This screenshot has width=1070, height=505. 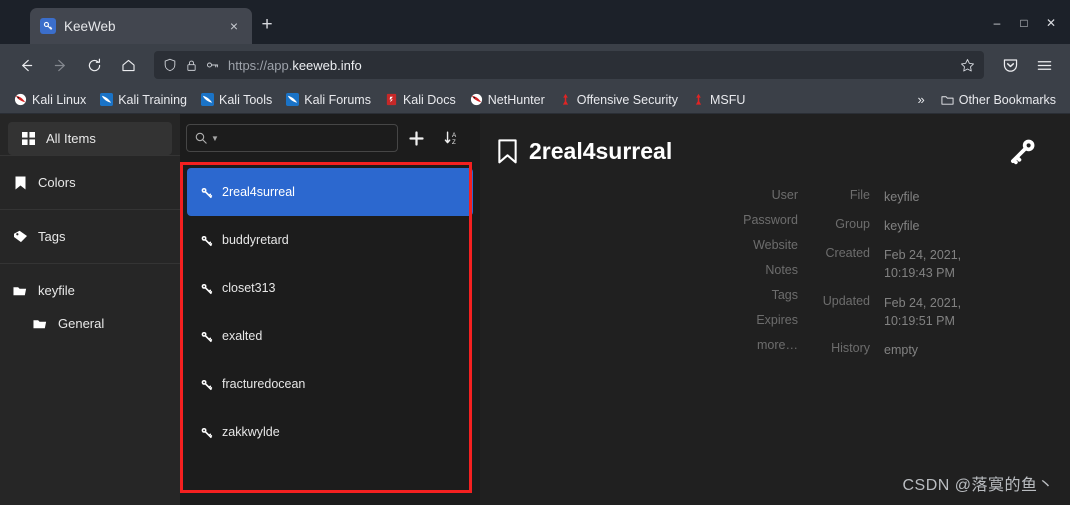 What do you see at coordinates (902, 197) in the screenshot?
I see `field-value: keyfile` at bounding box center [902, 197].